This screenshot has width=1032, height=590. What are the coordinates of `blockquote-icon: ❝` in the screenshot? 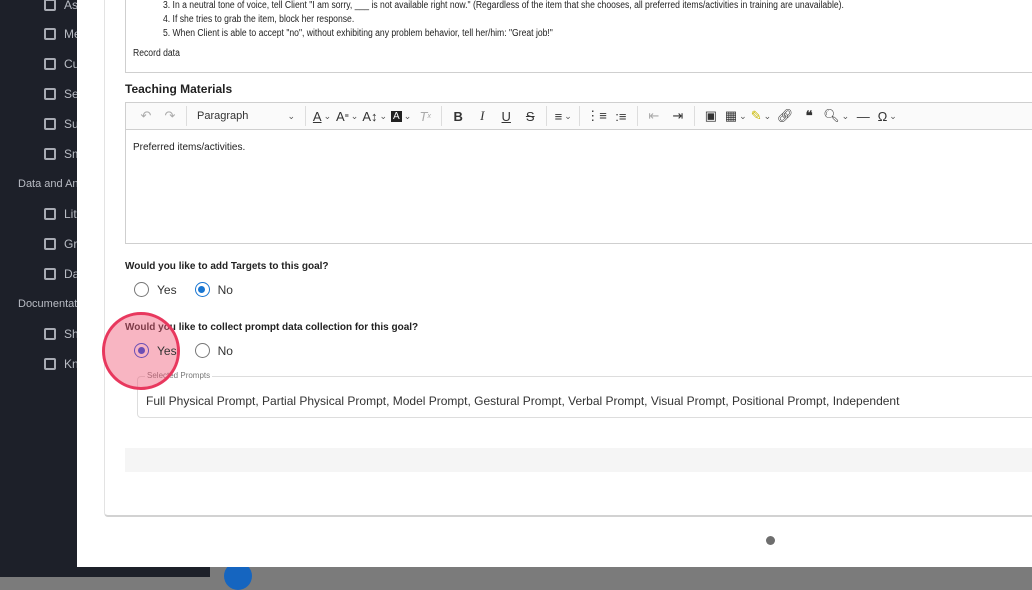 It's located at (809, 116).